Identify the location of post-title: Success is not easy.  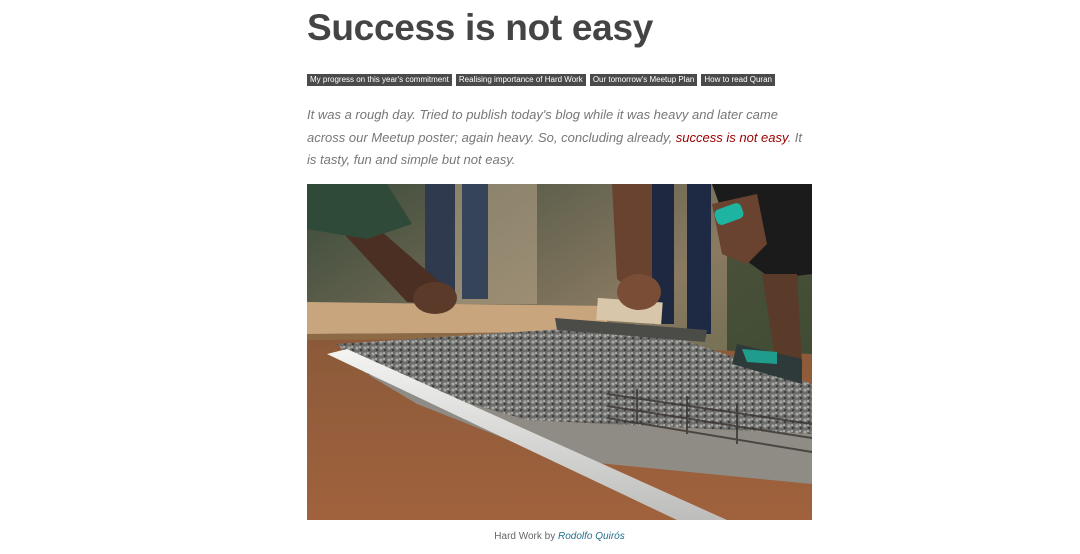
(480, 27).